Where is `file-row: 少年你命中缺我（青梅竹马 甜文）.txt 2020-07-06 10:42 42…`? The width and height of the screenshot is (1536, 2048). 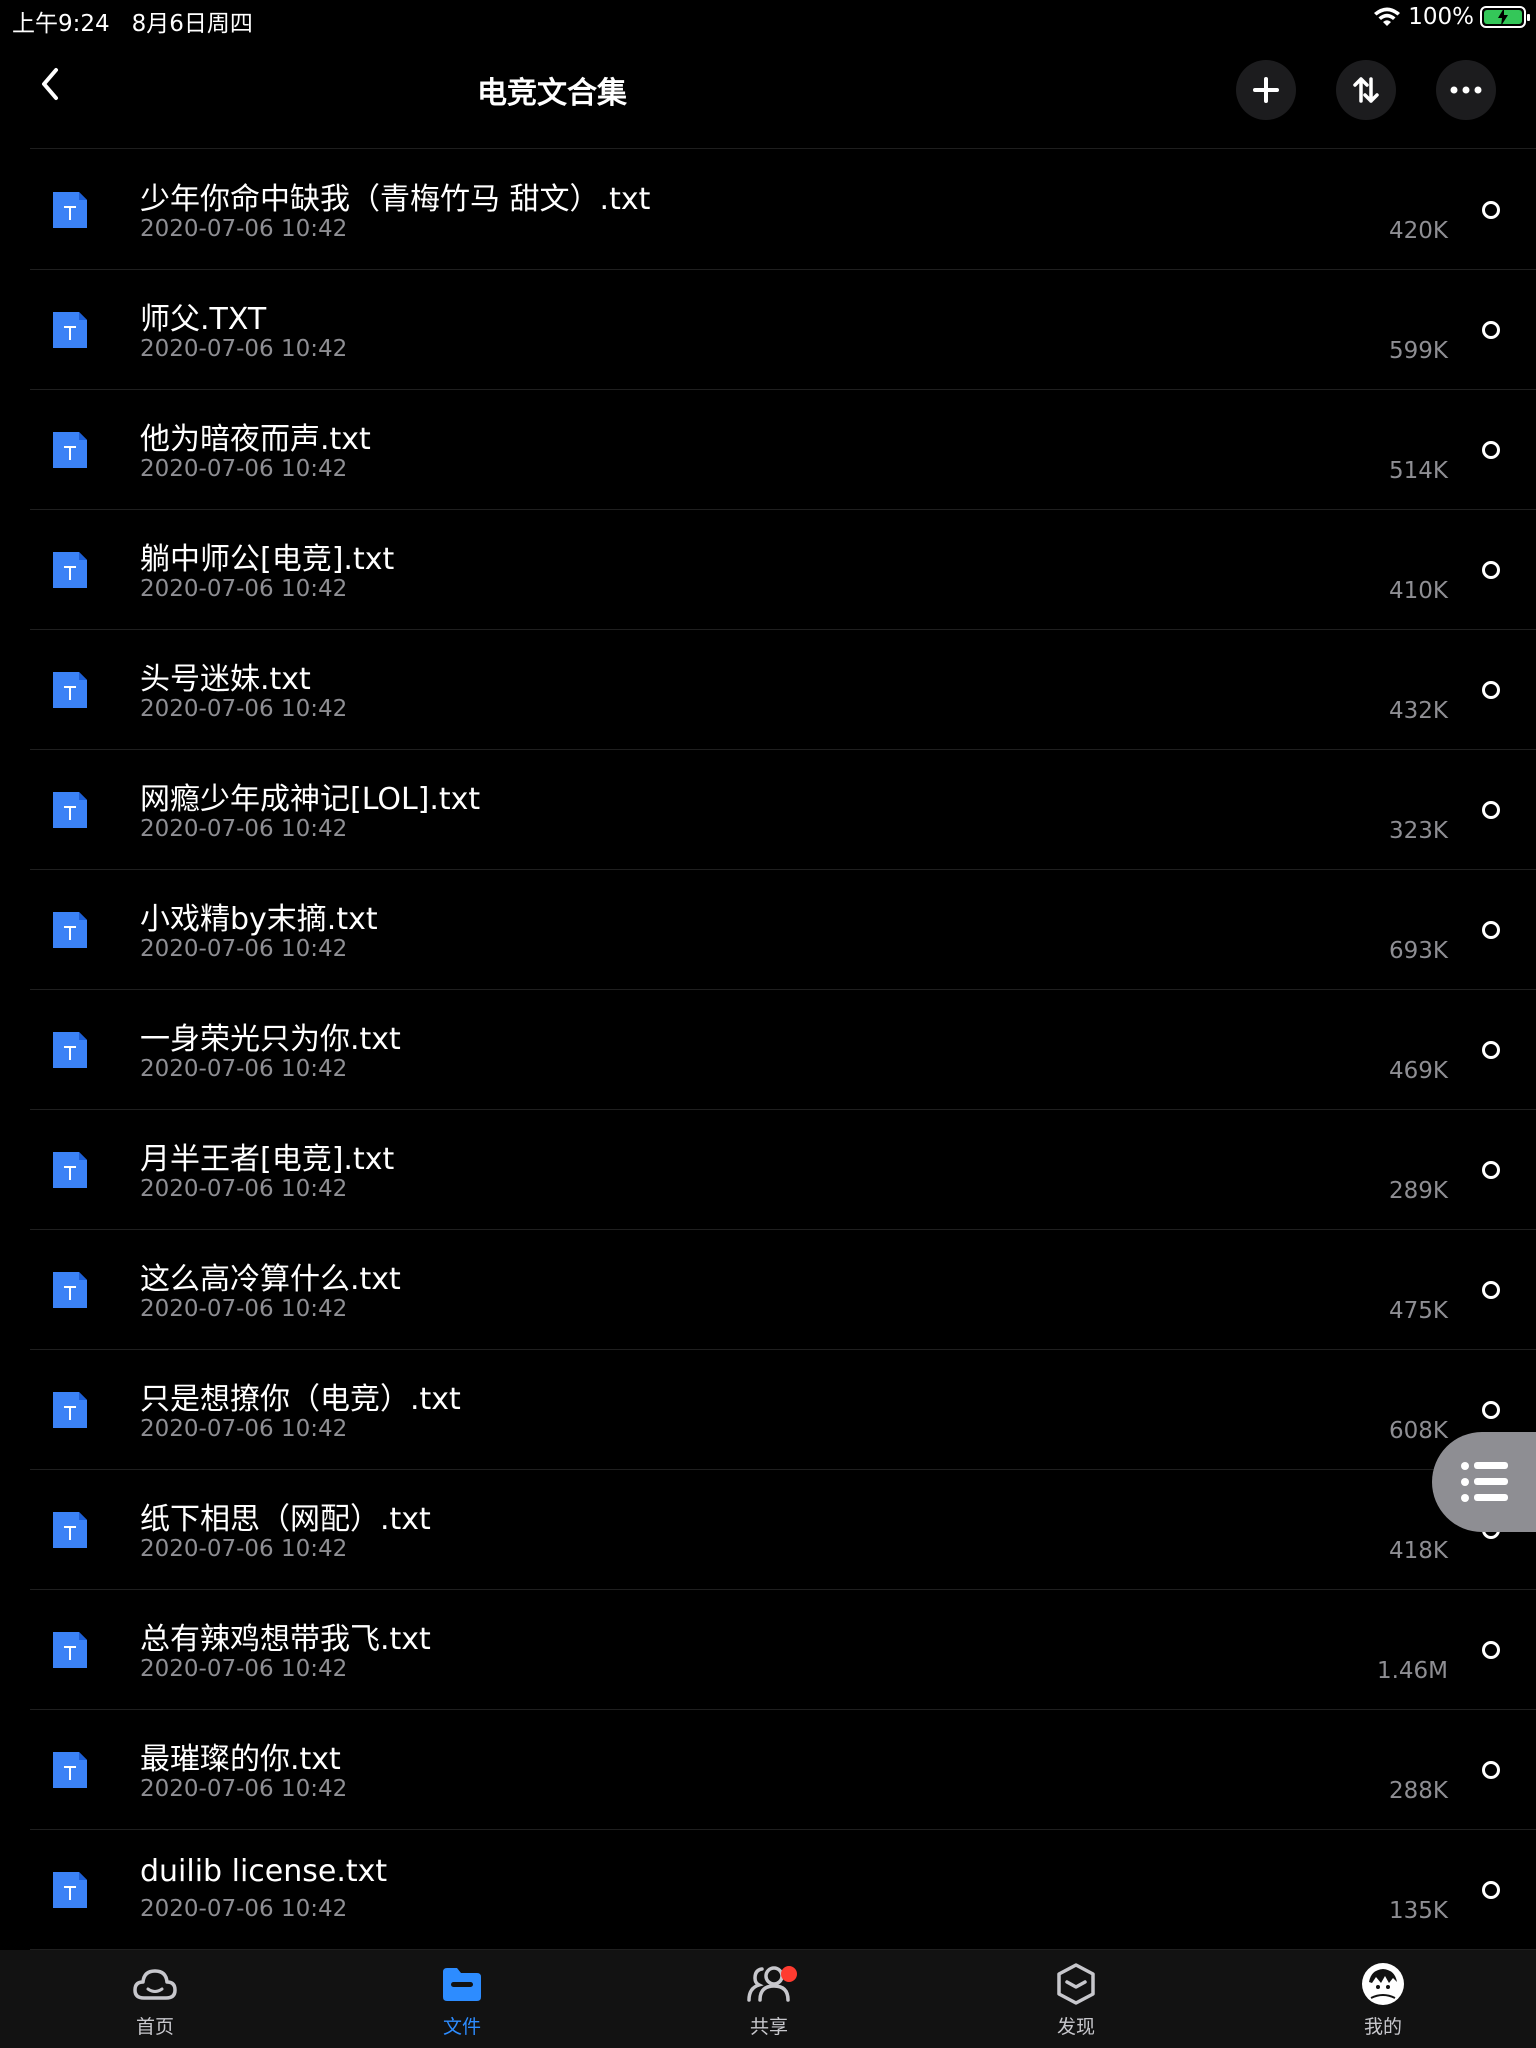 file-row: 少年你命中缺我（青梅竹马 甜文）.txt 2020-07-06 10:42 42… is located at coordinates (783, 210).